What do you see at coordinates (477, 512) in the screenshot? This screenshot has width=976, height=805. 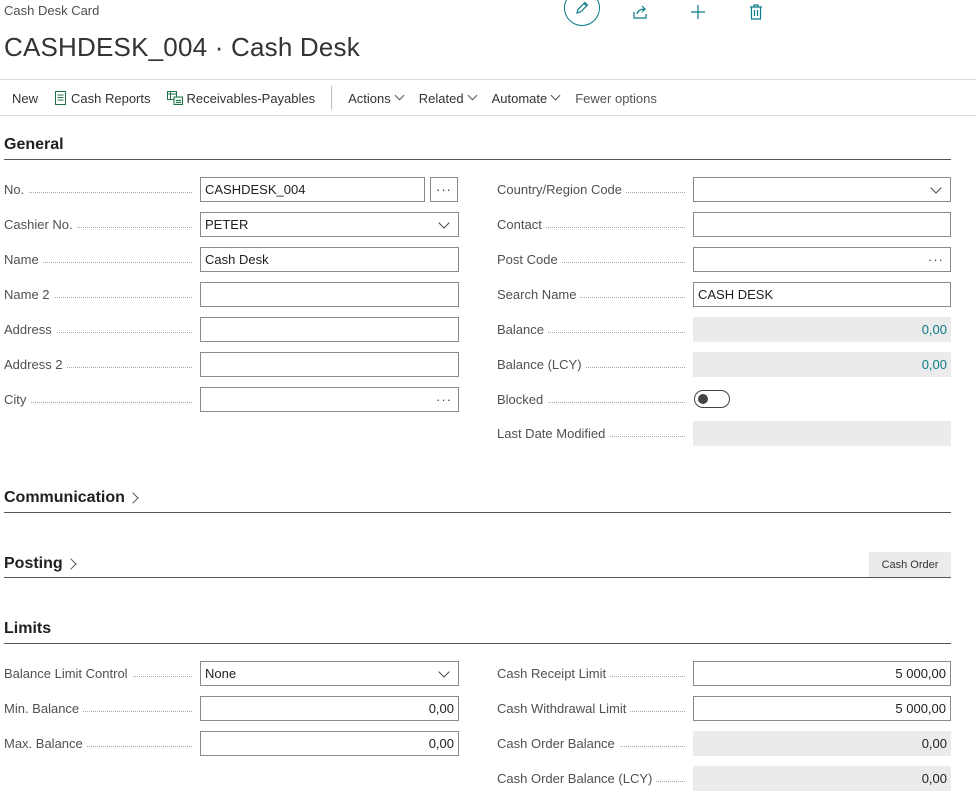 I see `section-communication-line` at bounding box center [477, 512].